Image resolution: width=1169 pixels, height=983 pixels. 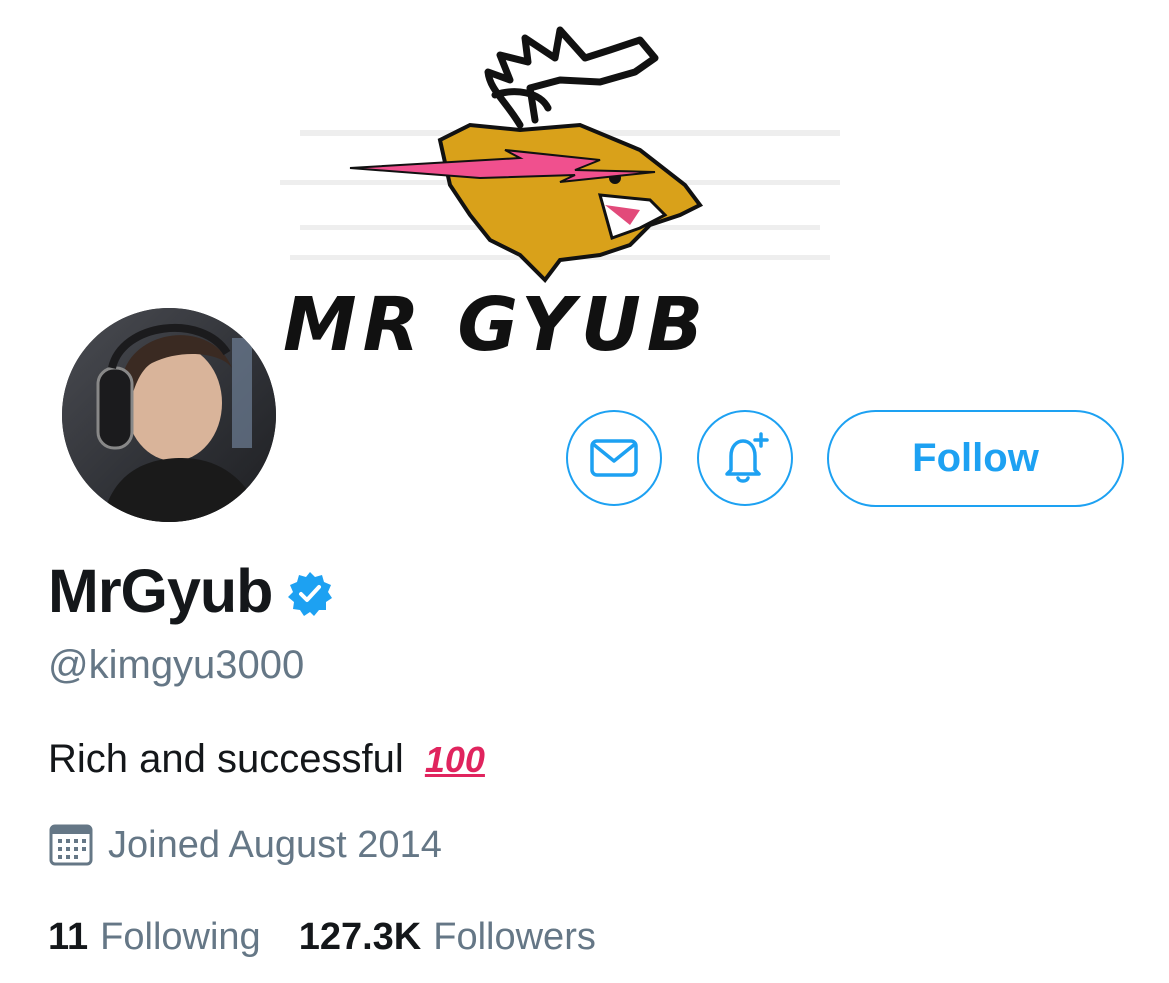 I want to click on followers-link: 127.3K Followers, so click(x=447, y=937).